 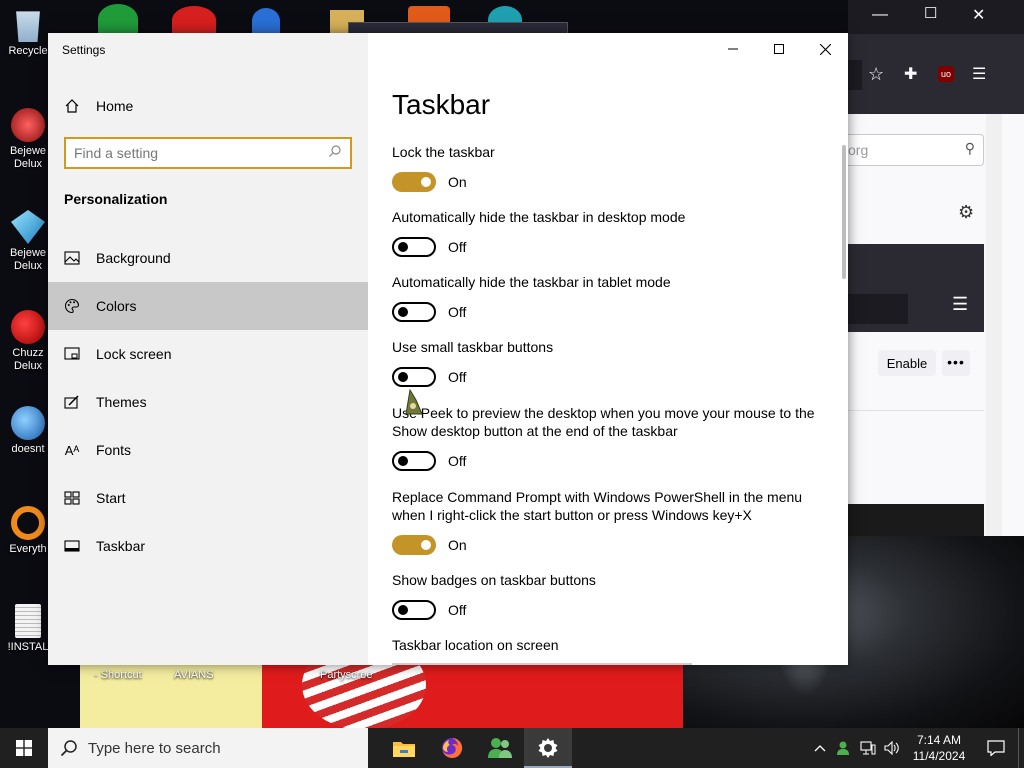 What do you see at coordinates (28, 259) in the screenshot?
I see `desktop-icon-label: Bejewe Delux` at bounding box center [28, 259].